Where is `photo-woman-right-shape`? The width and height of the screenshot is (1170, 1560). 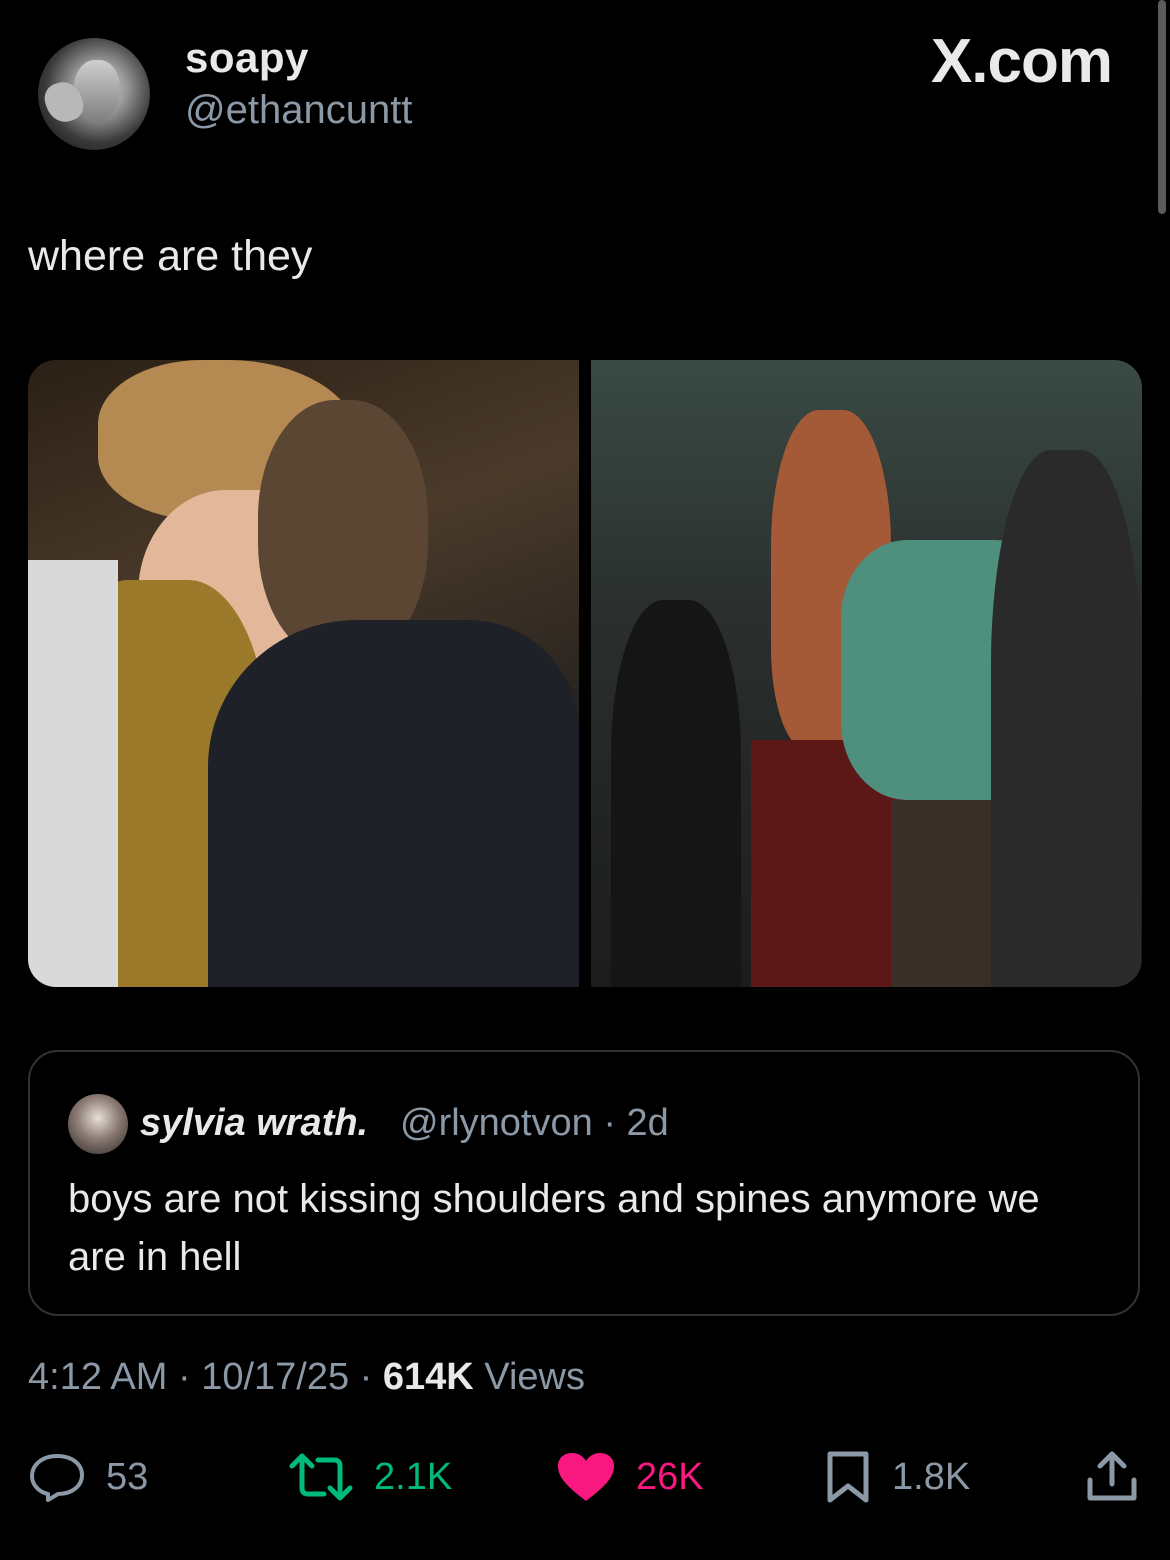 photo-woman-right-shape is located at coordinates (1066, 718).